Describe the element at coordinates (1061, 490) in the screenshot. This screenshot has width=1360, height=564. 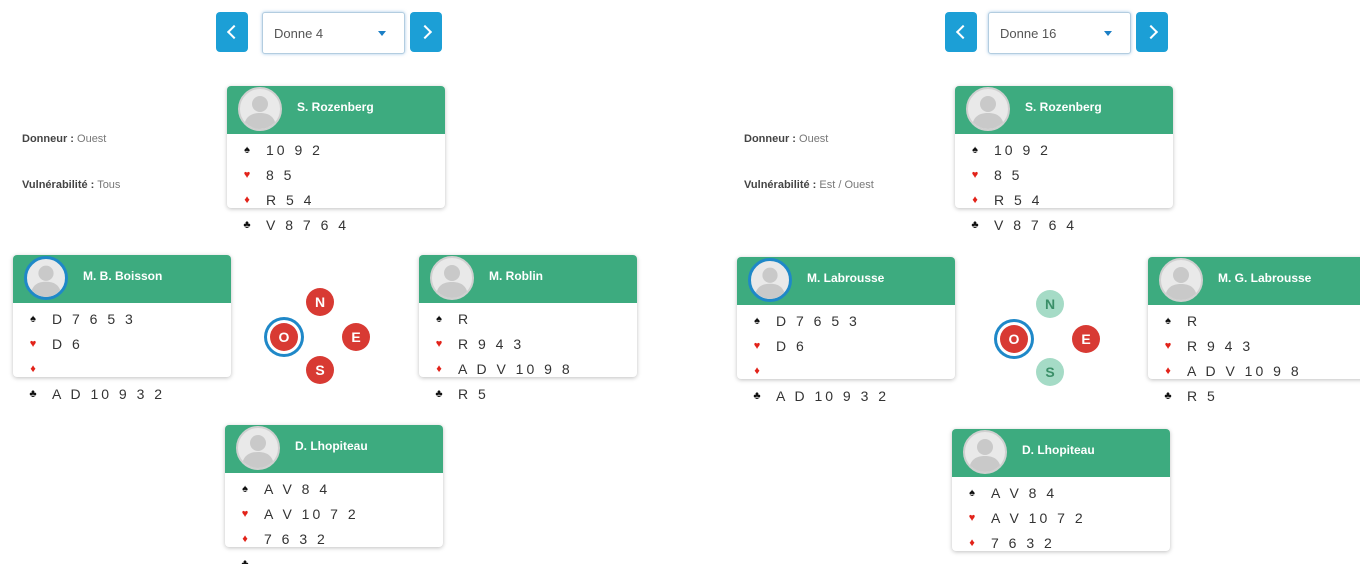
I see `player-card-south: D. Lhopiteau ♠ A V 8 4 ♥ A V 10 7 2 ♦ 7 6 3 2` at that location.